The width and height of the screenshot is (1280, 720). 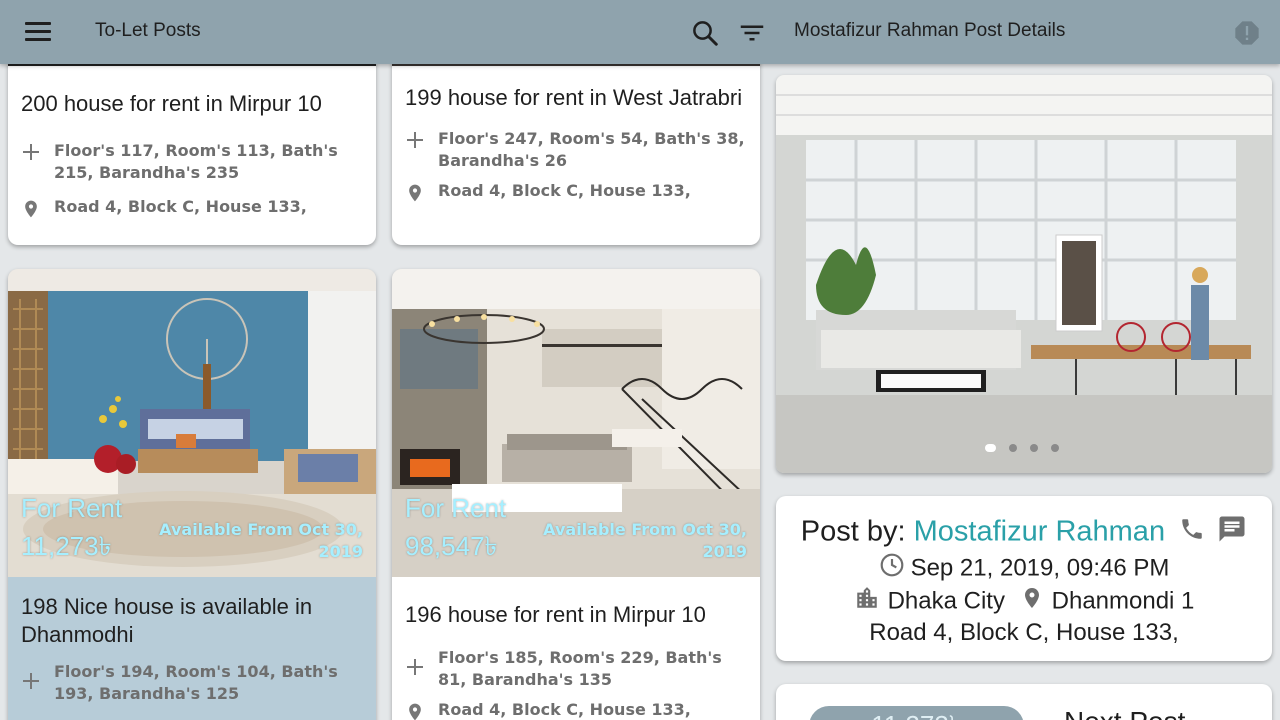 I want to click on filter-icon, so click(x=752, y=33).